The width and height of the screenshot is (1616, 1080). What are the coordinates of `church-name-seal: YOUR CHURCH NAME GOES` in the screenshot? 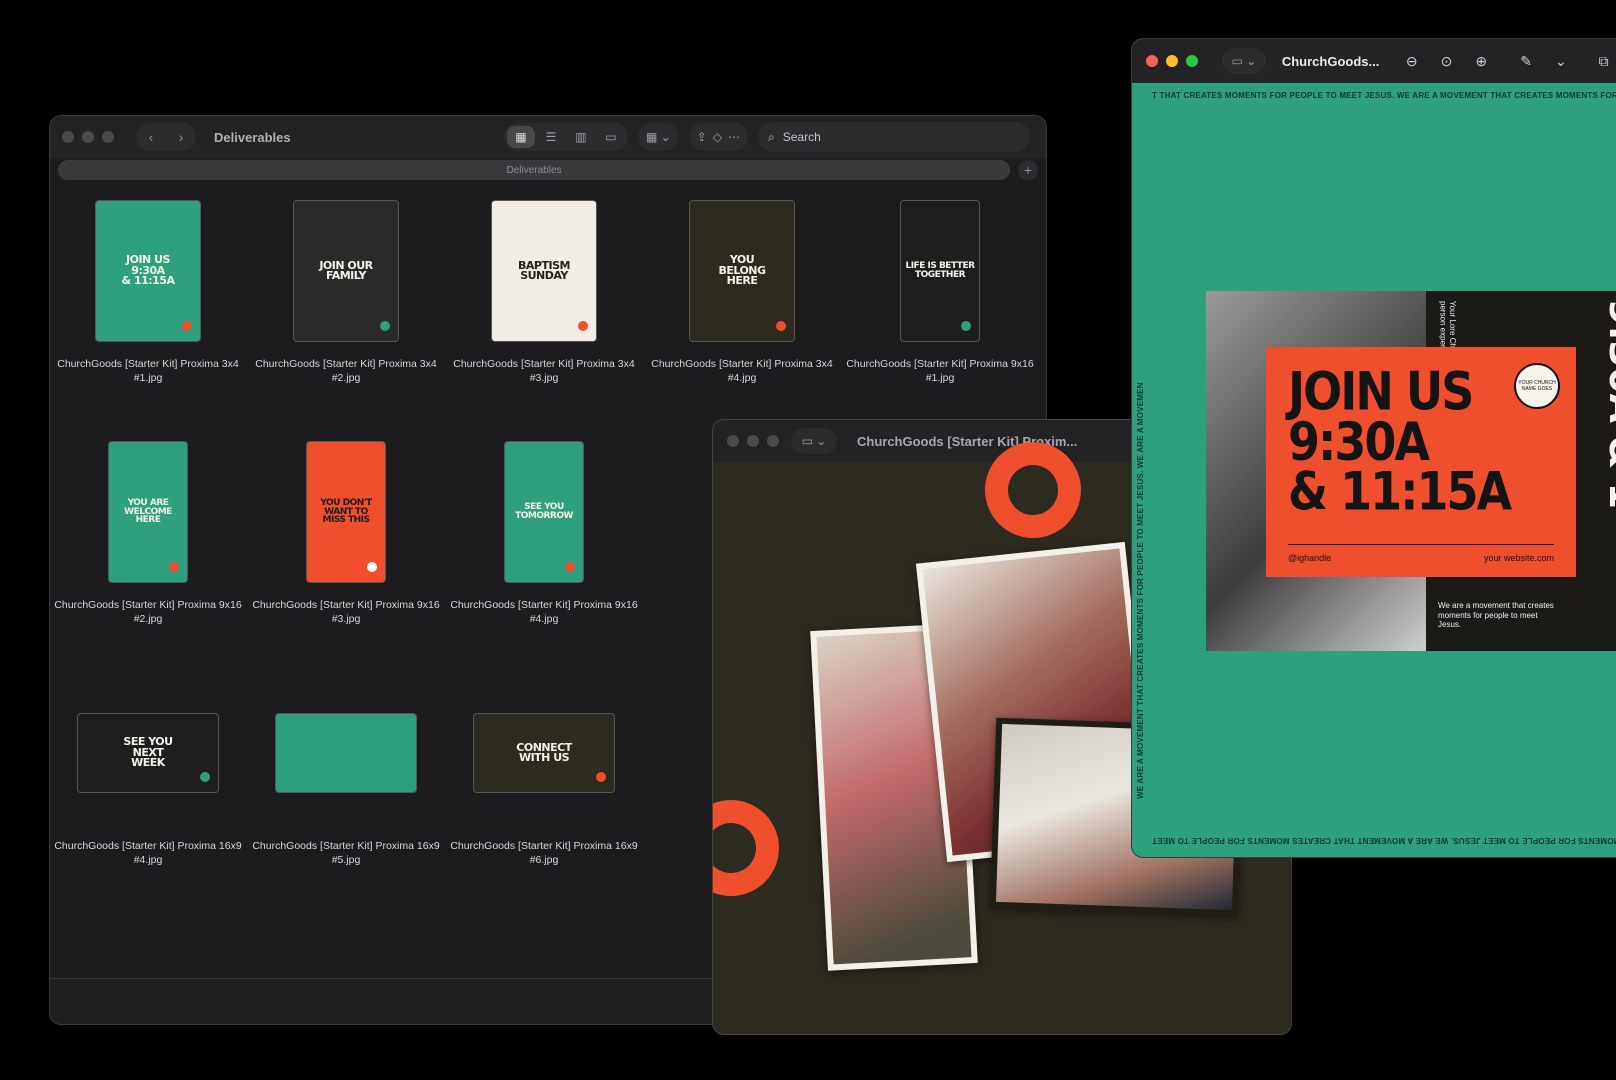 It's located at (1537, 386).